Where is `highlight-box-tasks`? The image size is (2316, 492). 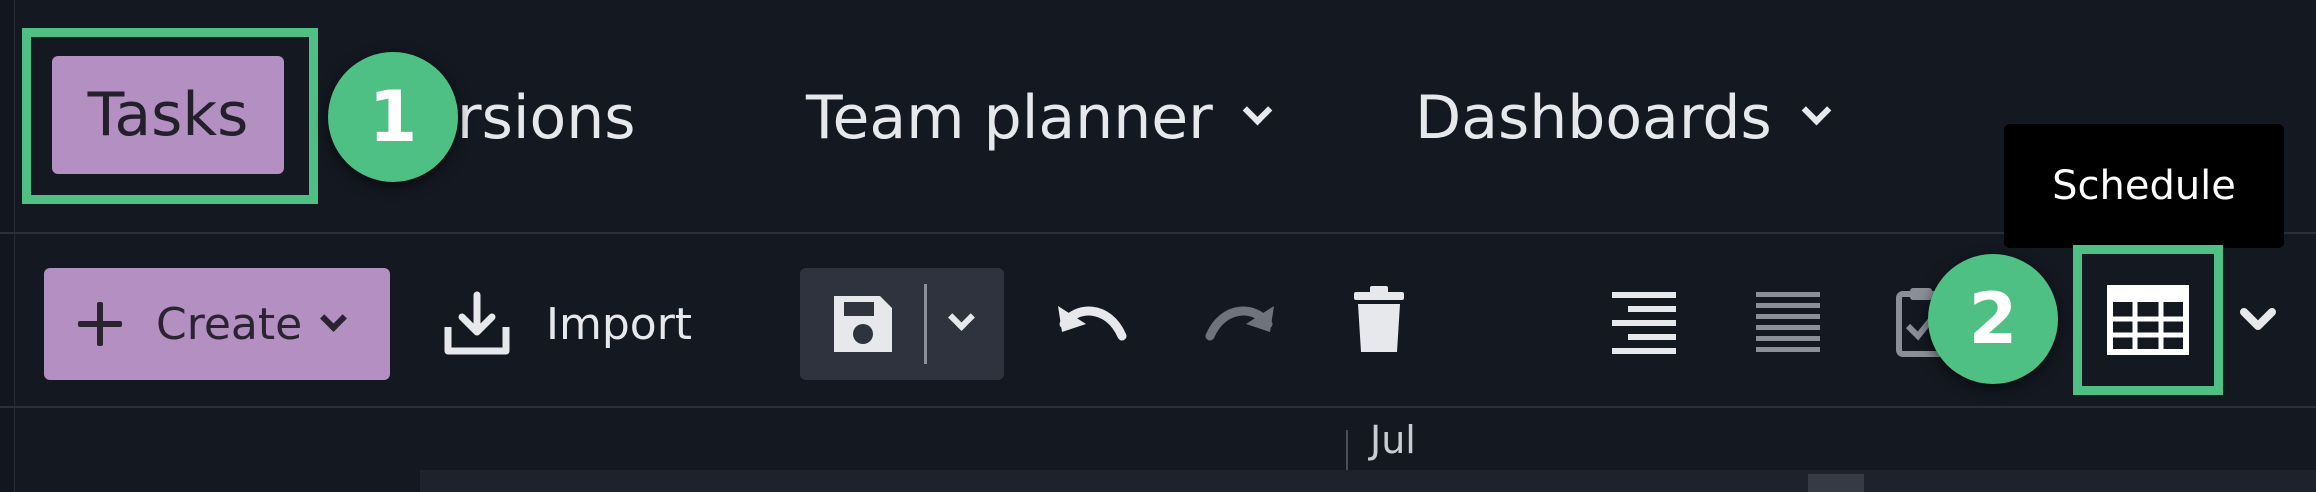 highlight-box-tasks is located at coordinates (170, 116).